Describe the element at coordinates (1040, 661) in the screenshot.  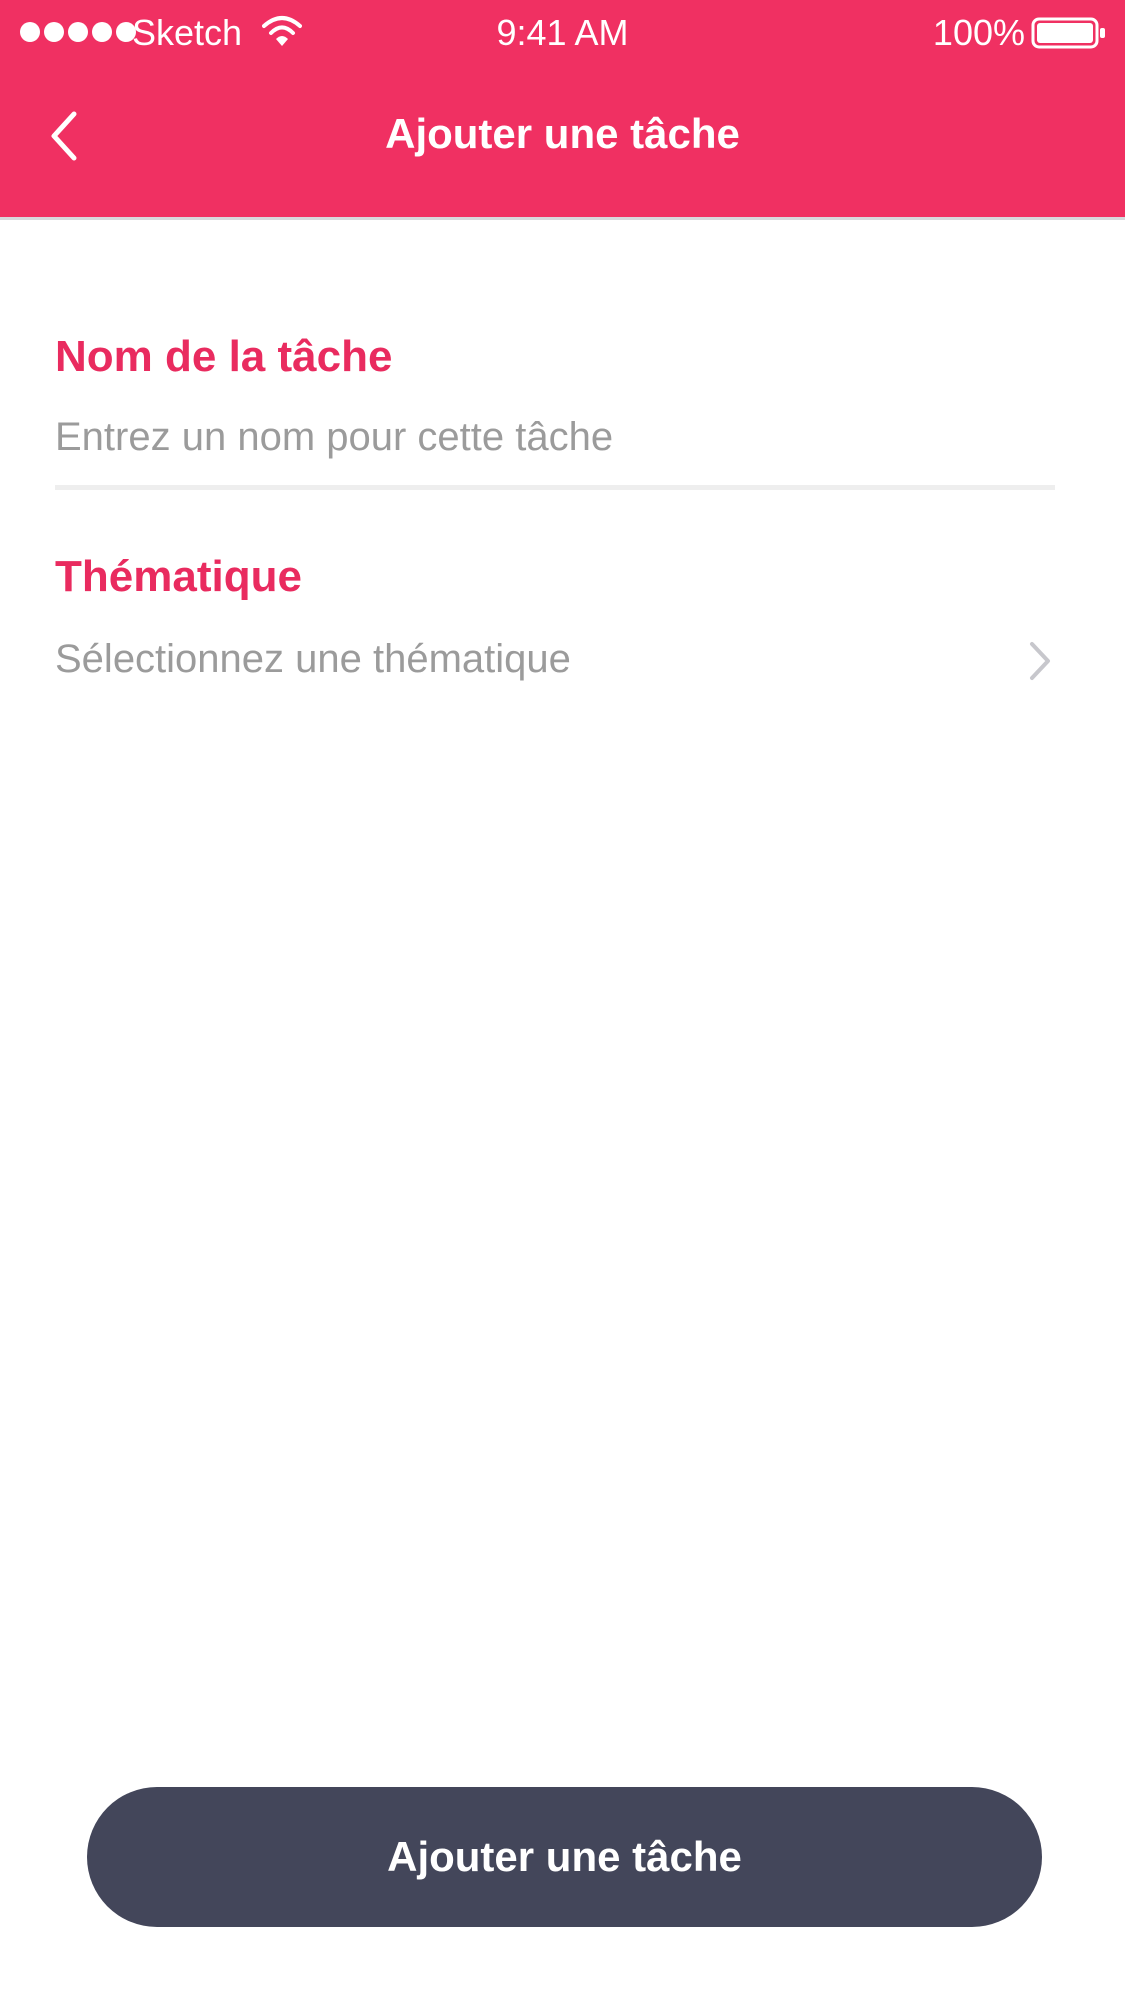
I see `chevron-right-icon` at that location.